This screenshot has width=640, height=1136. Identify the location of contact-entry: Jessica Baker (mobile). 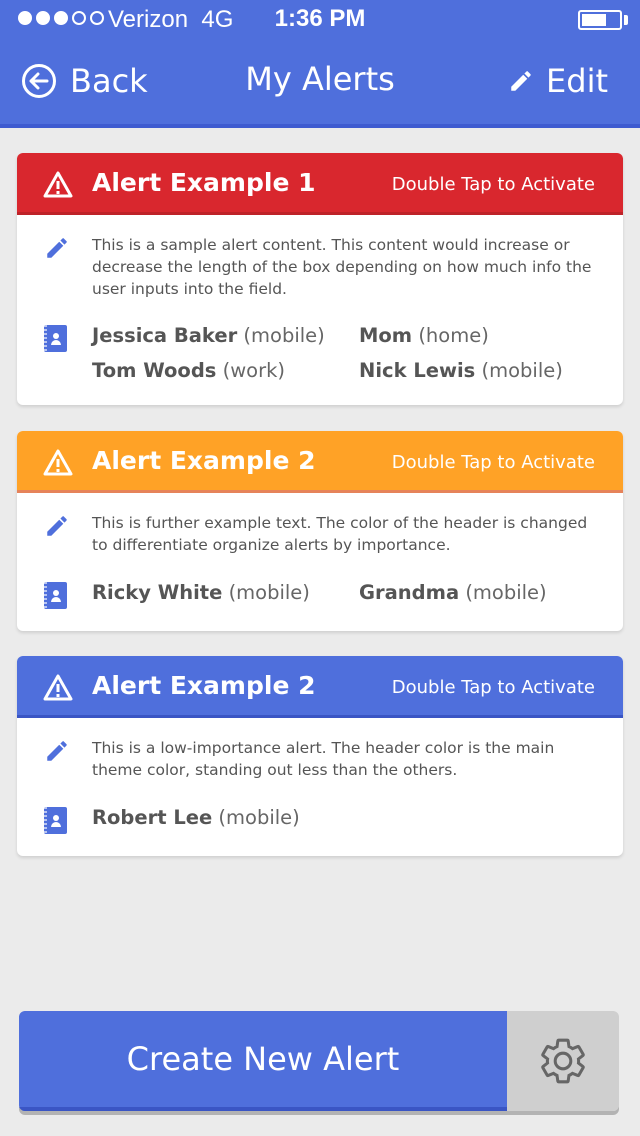
(208, 335).